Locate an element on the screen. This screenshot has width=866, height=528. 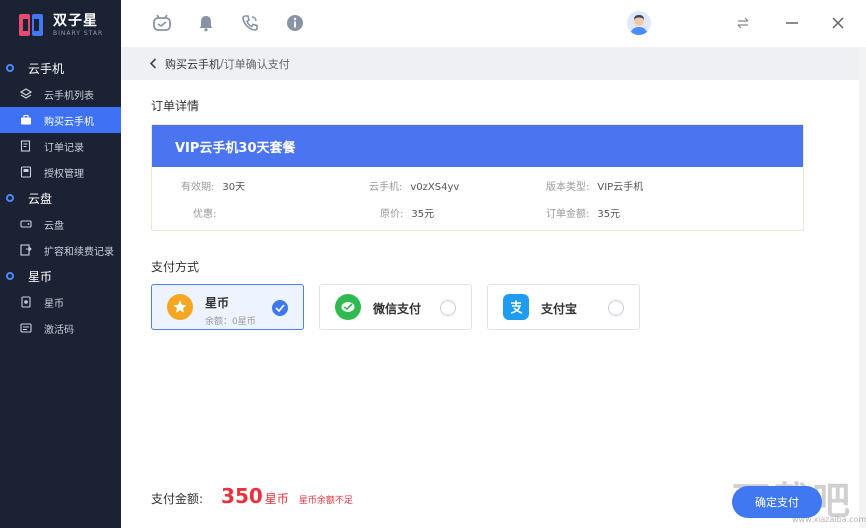
sidebar-item-label: 扩容和续费记录 is located at coordinates (79, 252).